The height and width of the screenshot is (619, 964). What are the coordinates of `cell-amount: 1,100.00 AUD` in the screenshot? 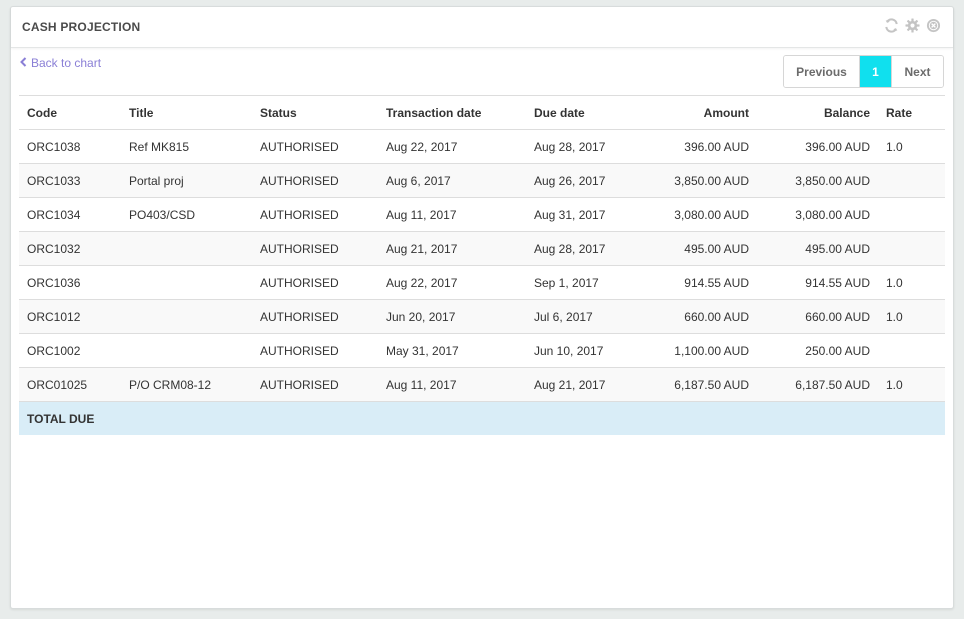 It's located at (699, 350).